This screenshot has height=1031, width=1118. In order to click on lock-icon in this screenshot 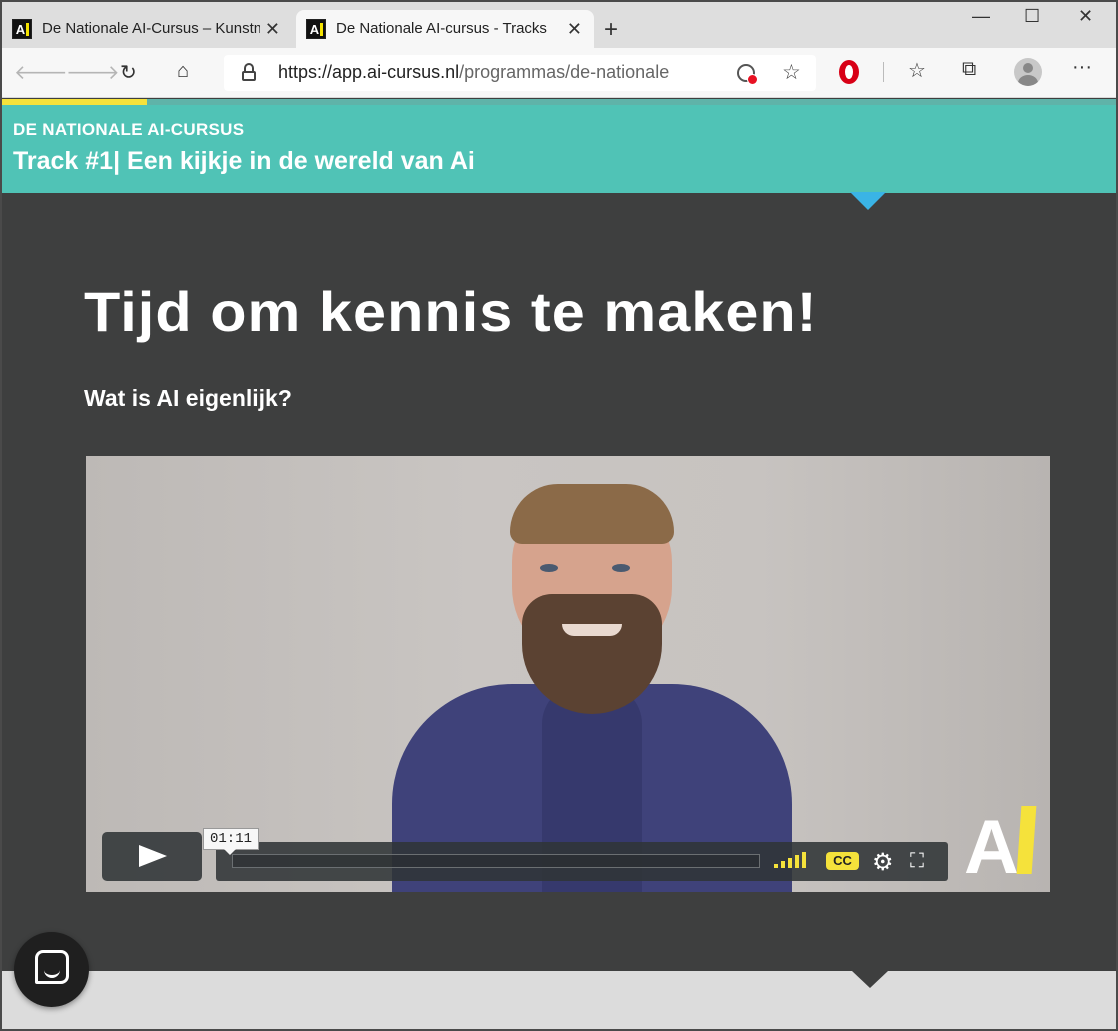, I will do `click(249, 72)`.